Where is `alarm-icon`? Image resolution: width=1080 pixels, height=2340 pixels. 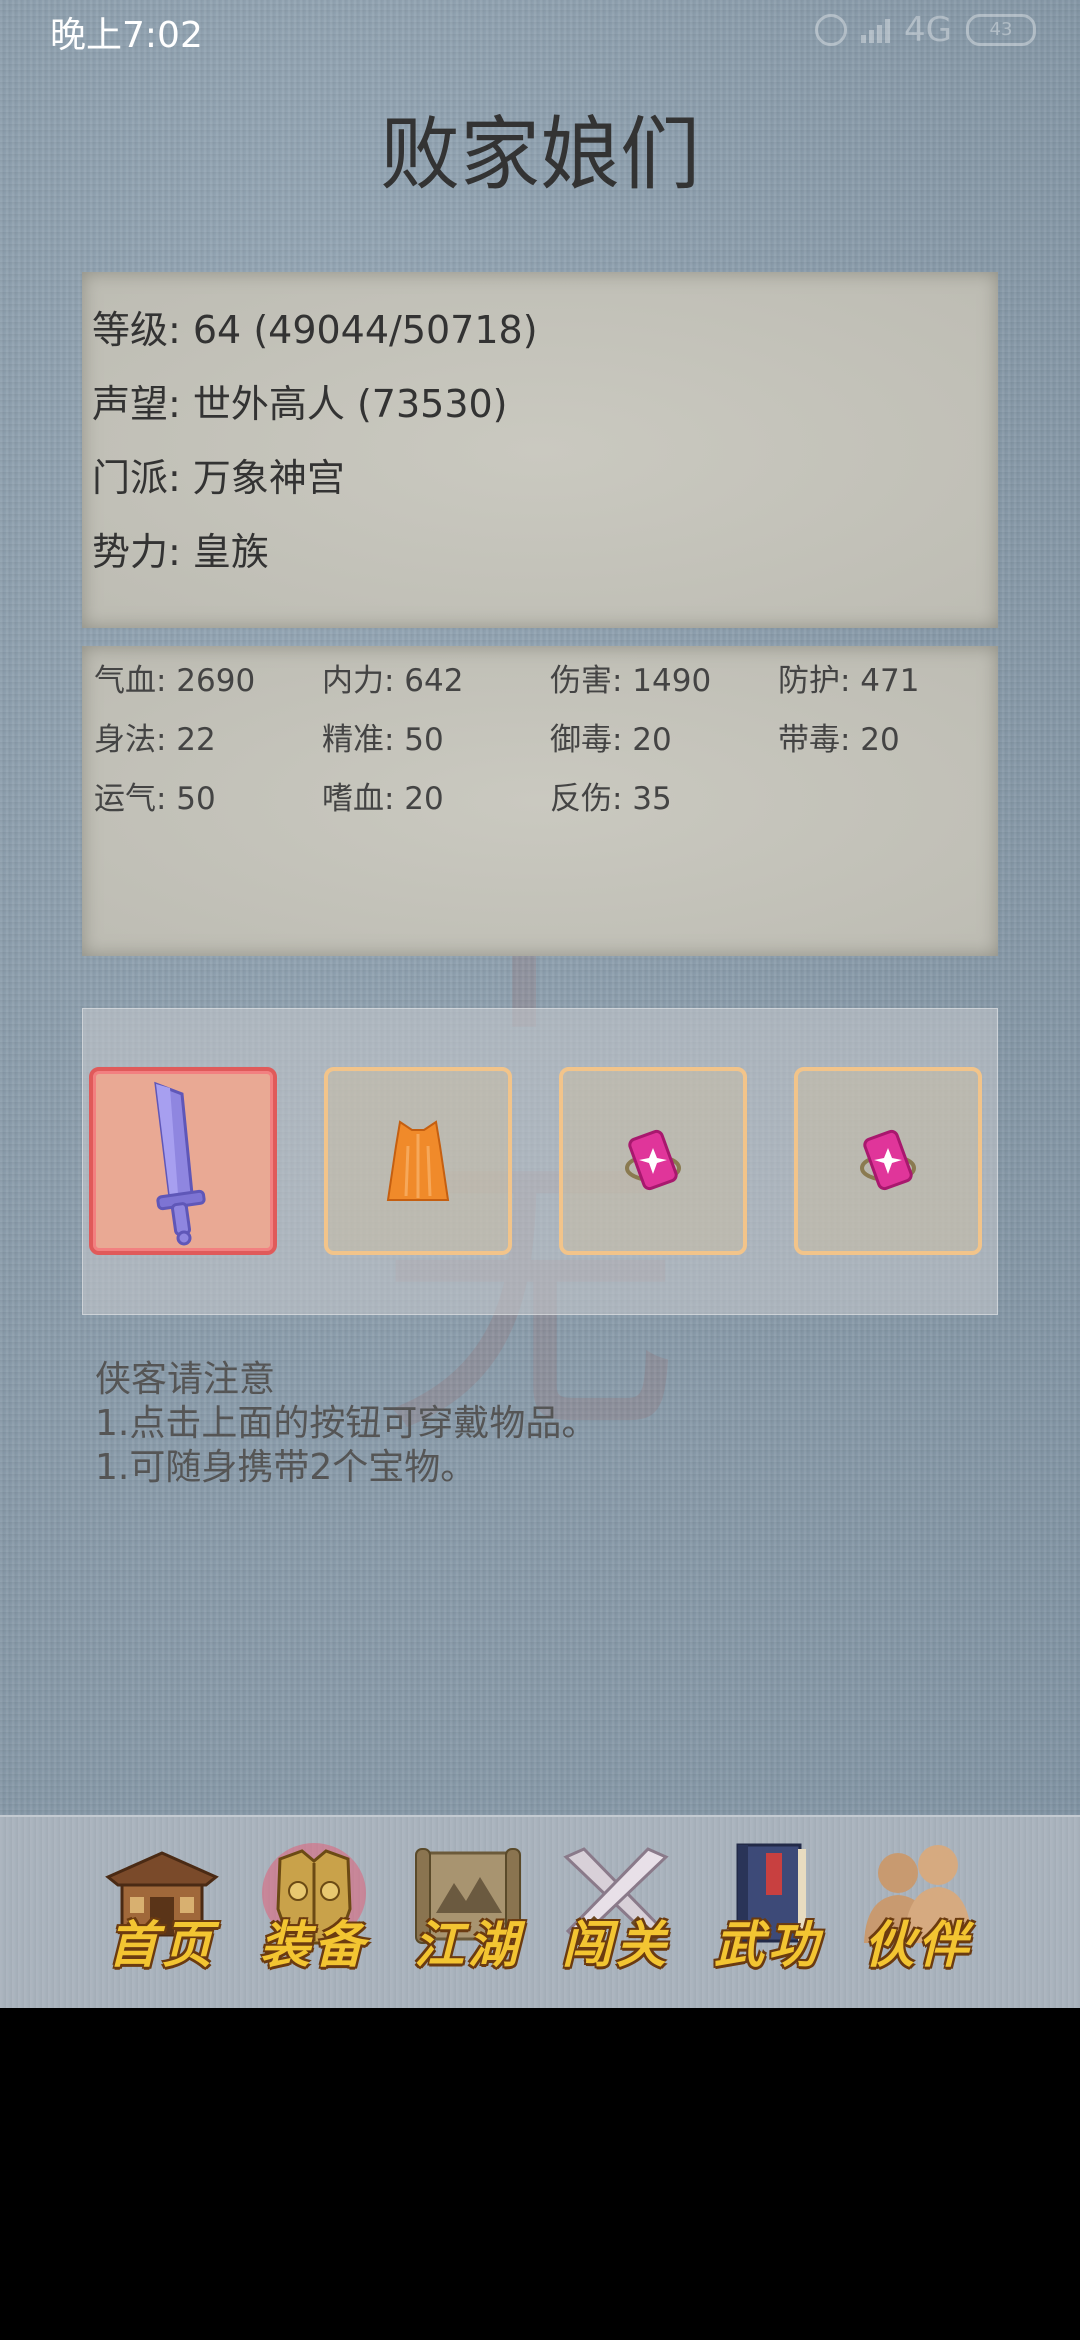
alarm-icon is located at coordinates (831, 30).